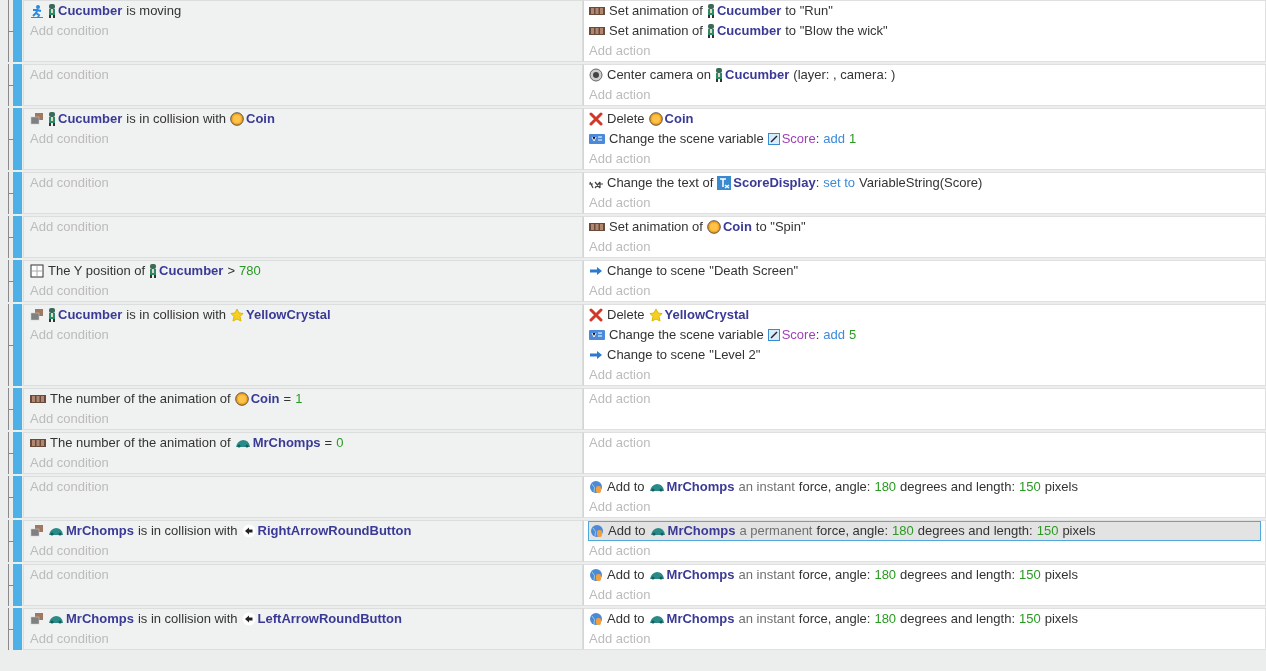 The image size is (1266, 671). I want to click on instruction-text: is moving, so click(154, 11).